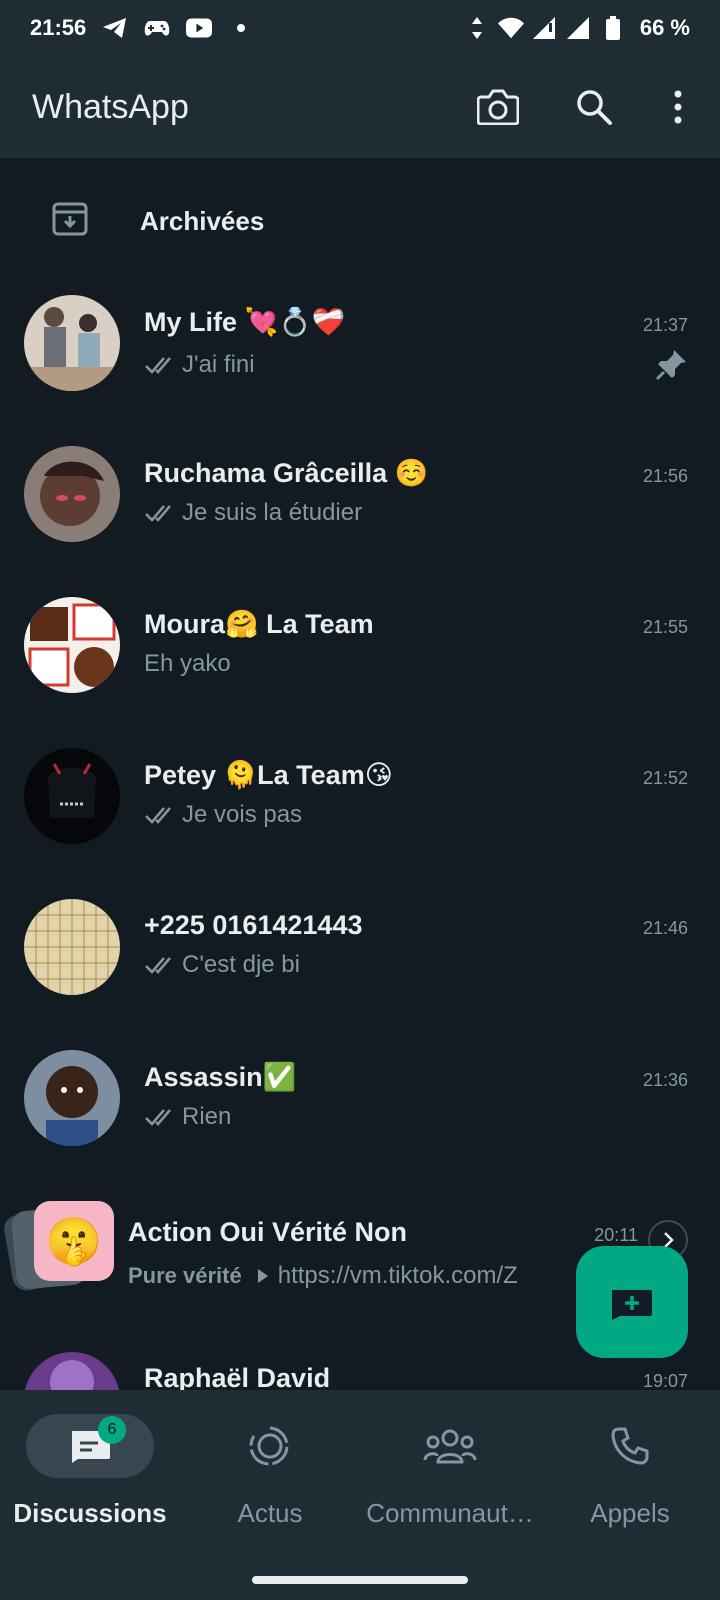 This screenshot has width=720, height=1600. What do you see at coordinates (185, 1275) in the screenshot?
I see `chat-preview-author: Pure vérité` at bounding box center [185, 1275].